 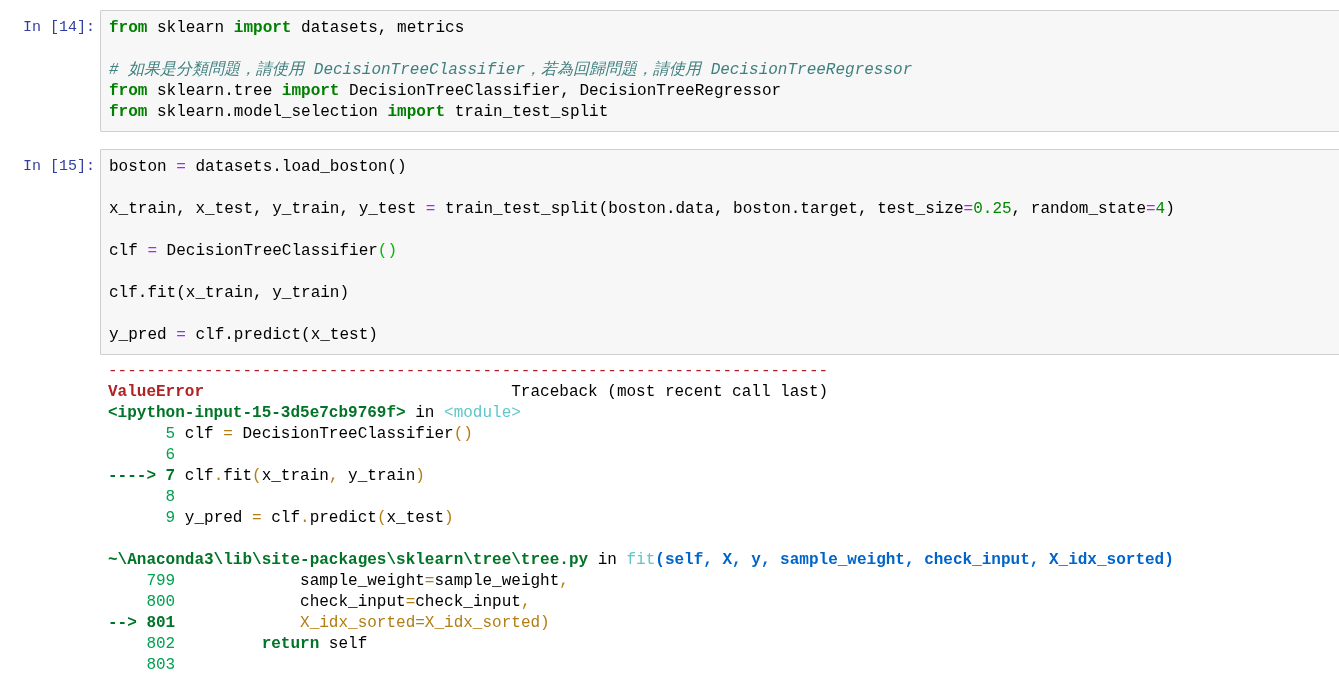 I want to click on traceback-line: 802 return self, so click(x=256, y=644).